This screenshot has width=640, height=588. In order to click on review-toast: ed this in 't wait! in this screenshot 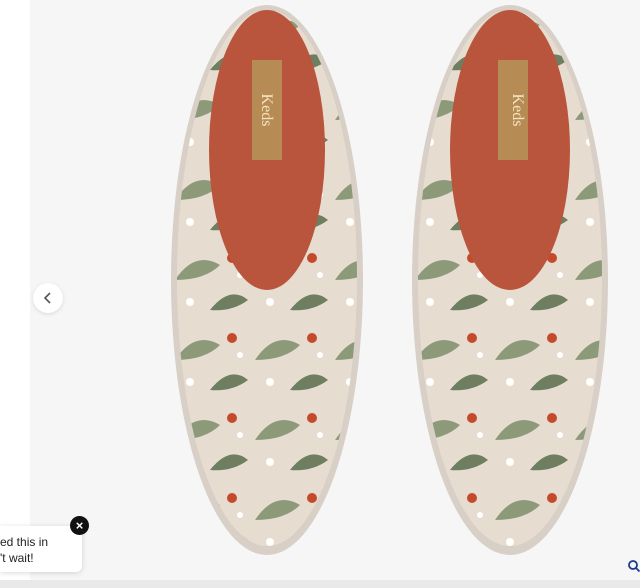, I will do `click(41, 549)`.